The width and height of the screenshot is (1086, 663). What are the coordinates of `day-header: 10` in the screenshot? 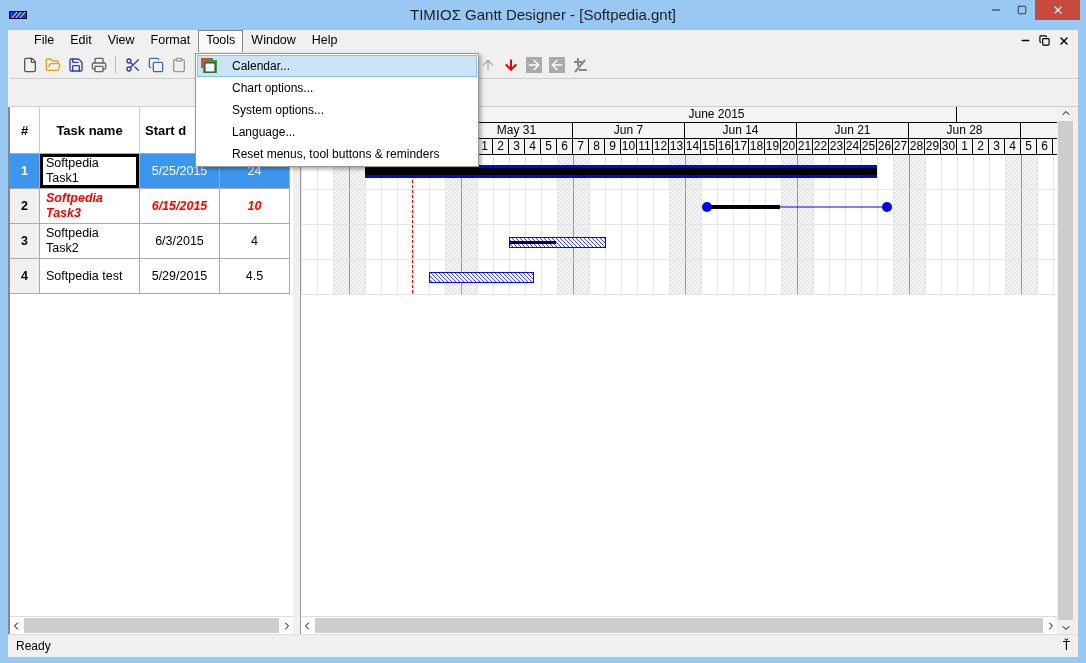 It's located at (629, 146).